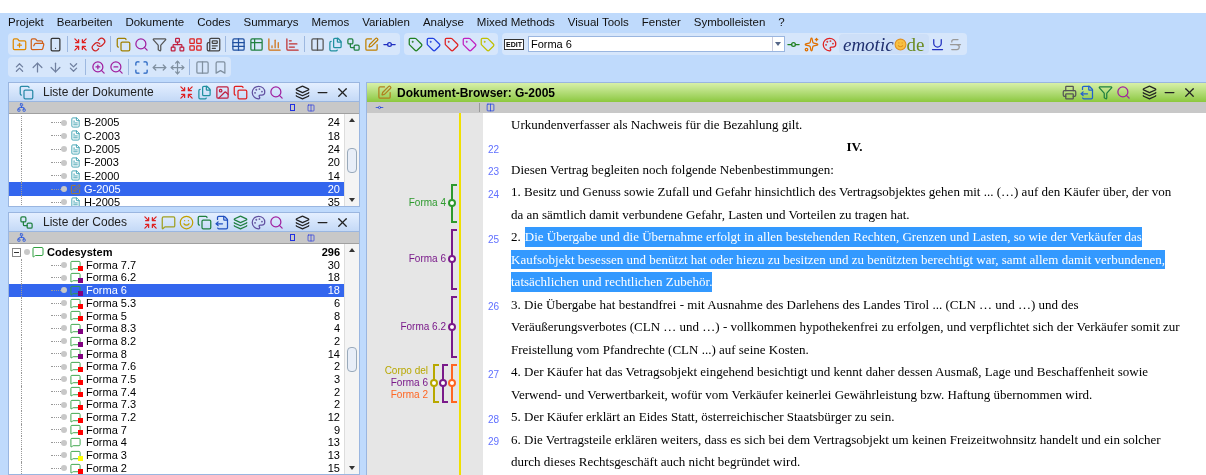  What do you see at coordinates (176, 123) in the screenshot?
I see `tree-row: B-2005 24` at bounding box center [176, 123].